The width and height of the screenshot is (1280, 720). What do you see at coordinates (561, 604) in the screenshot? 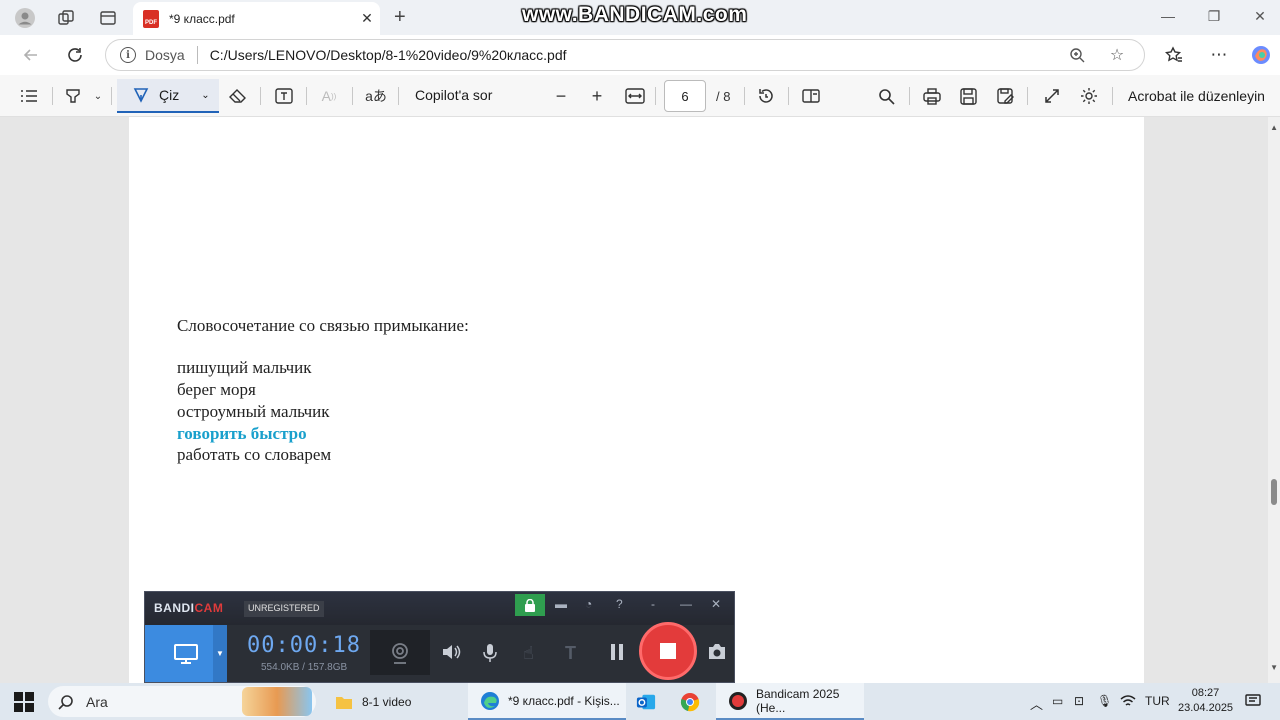
I see `folder-icon: ▬` at bounding box center [561, 604].